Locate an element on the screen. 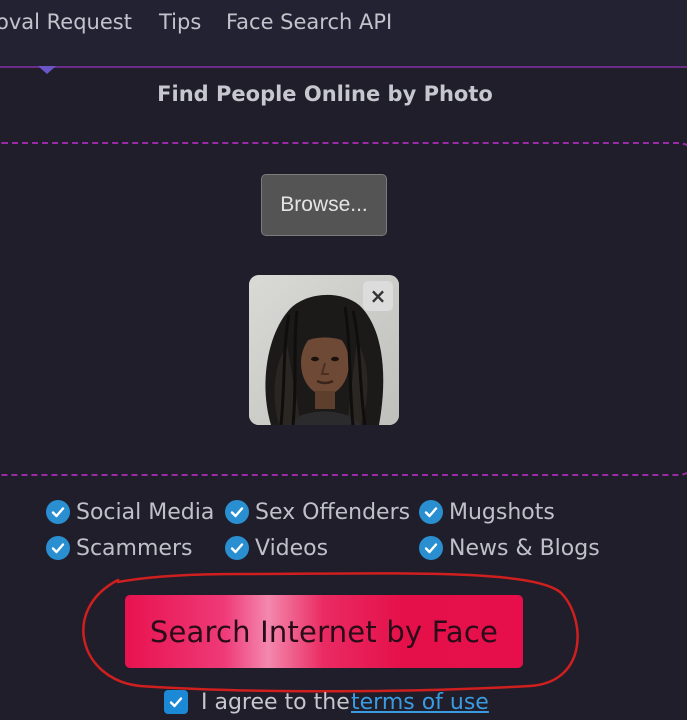 This screenshot has width=687, height=720. nav-link-face-search-api: Face Search API is located at coordinates (309, 22).